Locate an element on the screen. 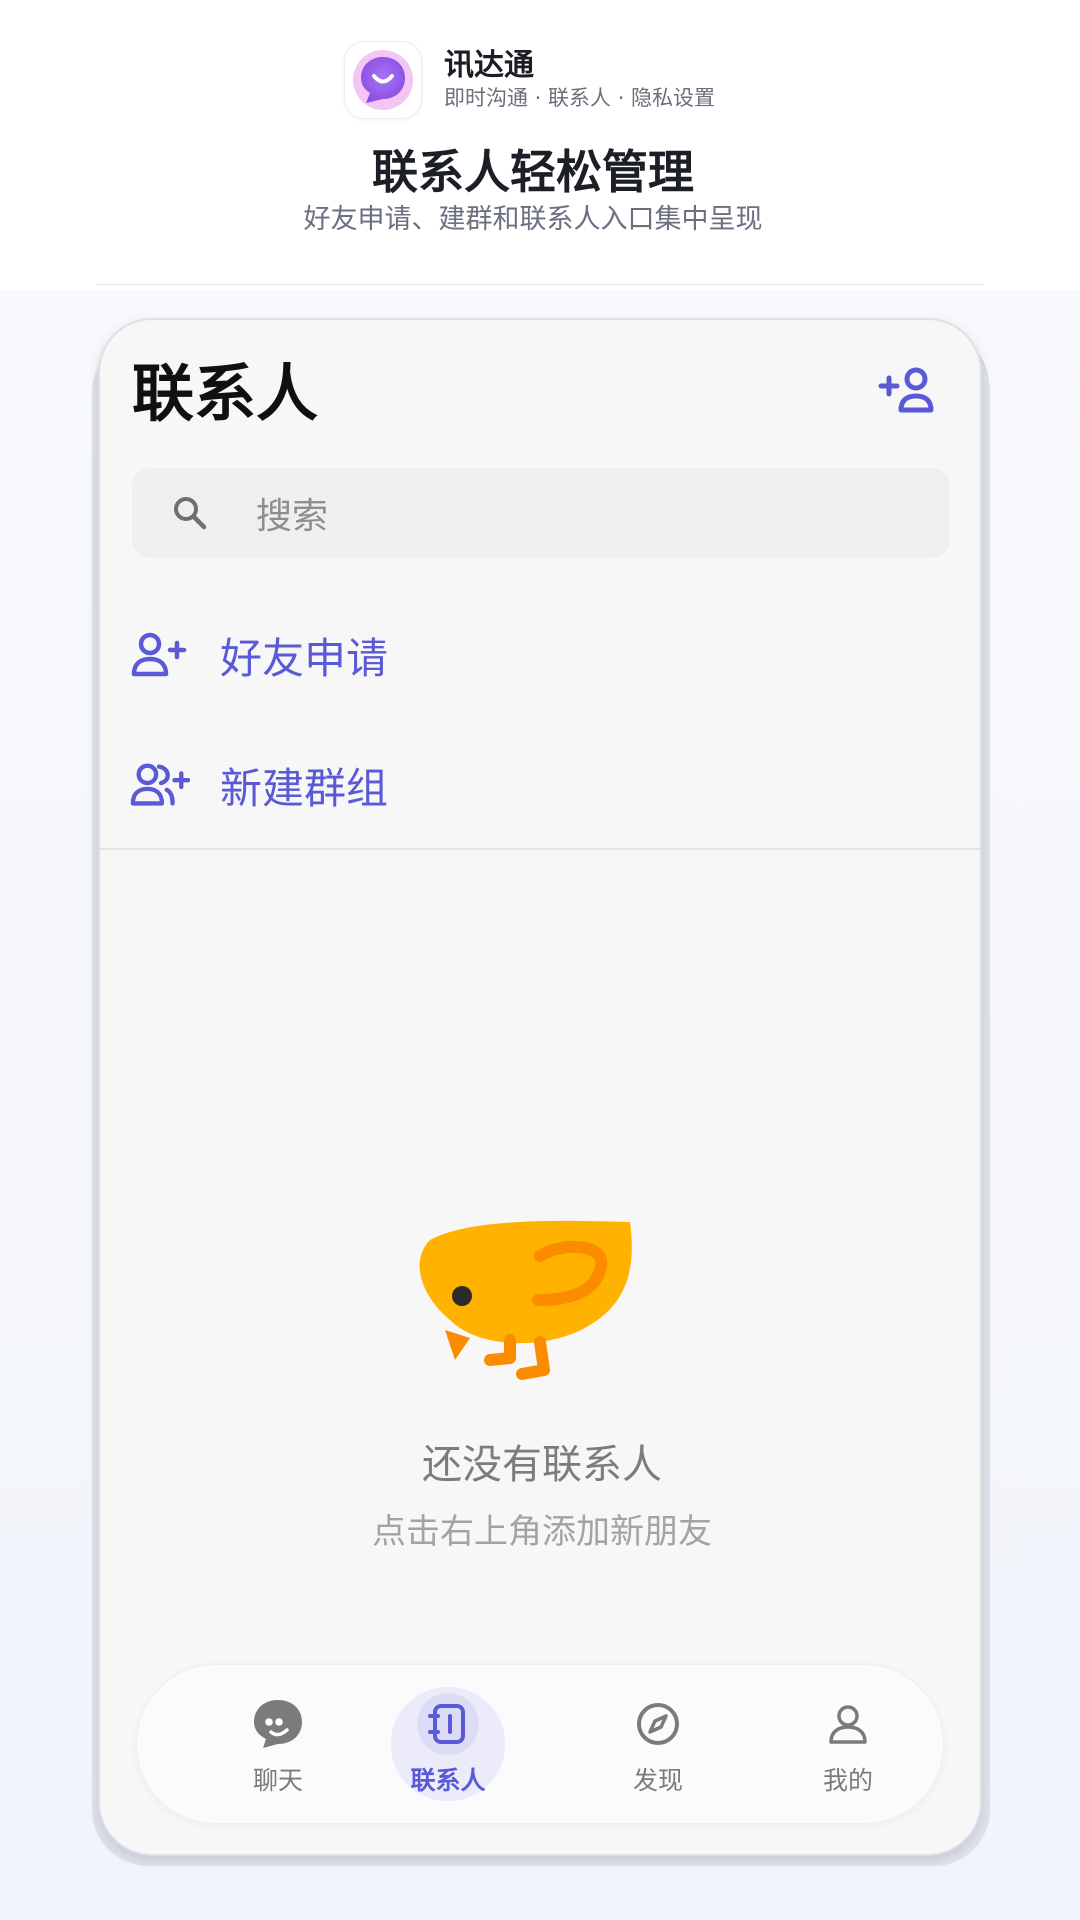 The image size is (1080, 1920). hero-title: 联系人轻松管理 is located at coordinates (533, 172).